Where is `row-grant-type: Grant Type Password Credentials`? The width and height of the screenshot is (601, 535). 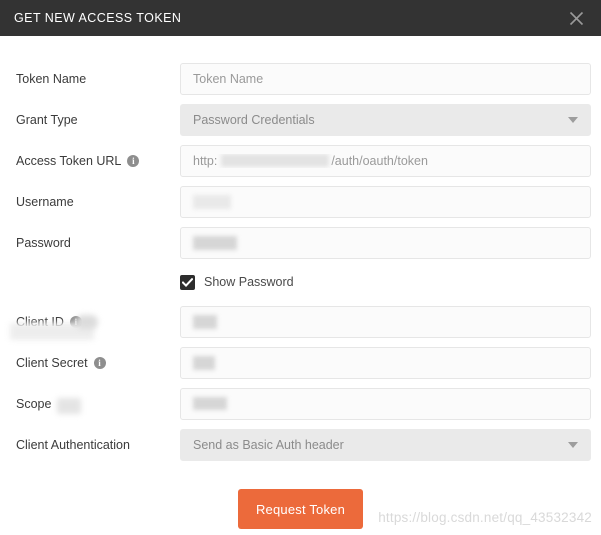 row-grant-type: Grant Type Password Credentials is located at coordinates (300, 119).